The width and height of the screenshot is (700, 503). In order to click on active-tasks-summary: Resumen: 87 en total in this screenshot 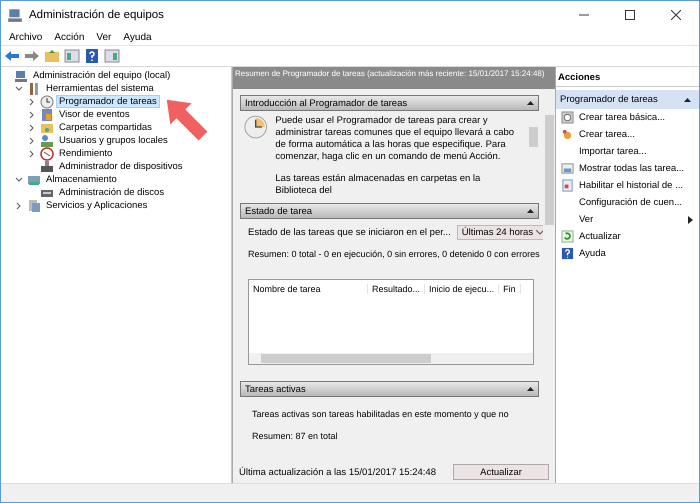, I will do `click(295, 435)`.